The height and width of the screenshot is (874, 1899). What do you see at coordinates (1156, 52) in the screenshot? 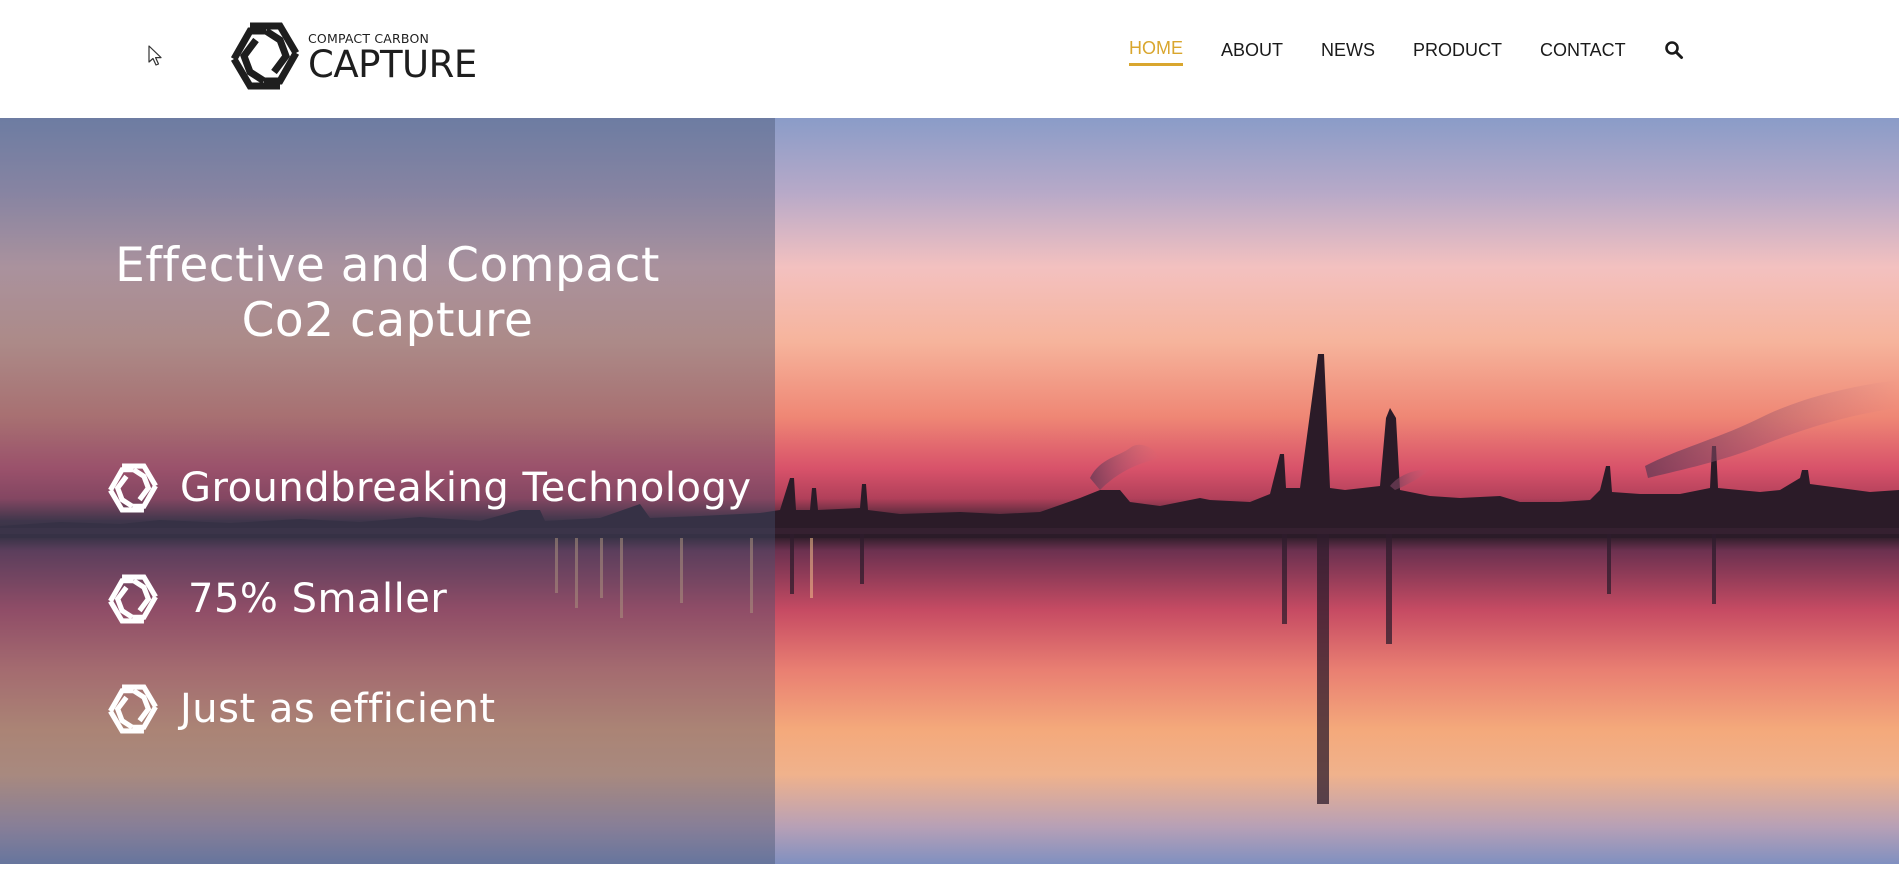
I see `nav-item-home: HOME` at bounding box center [1156, 52].